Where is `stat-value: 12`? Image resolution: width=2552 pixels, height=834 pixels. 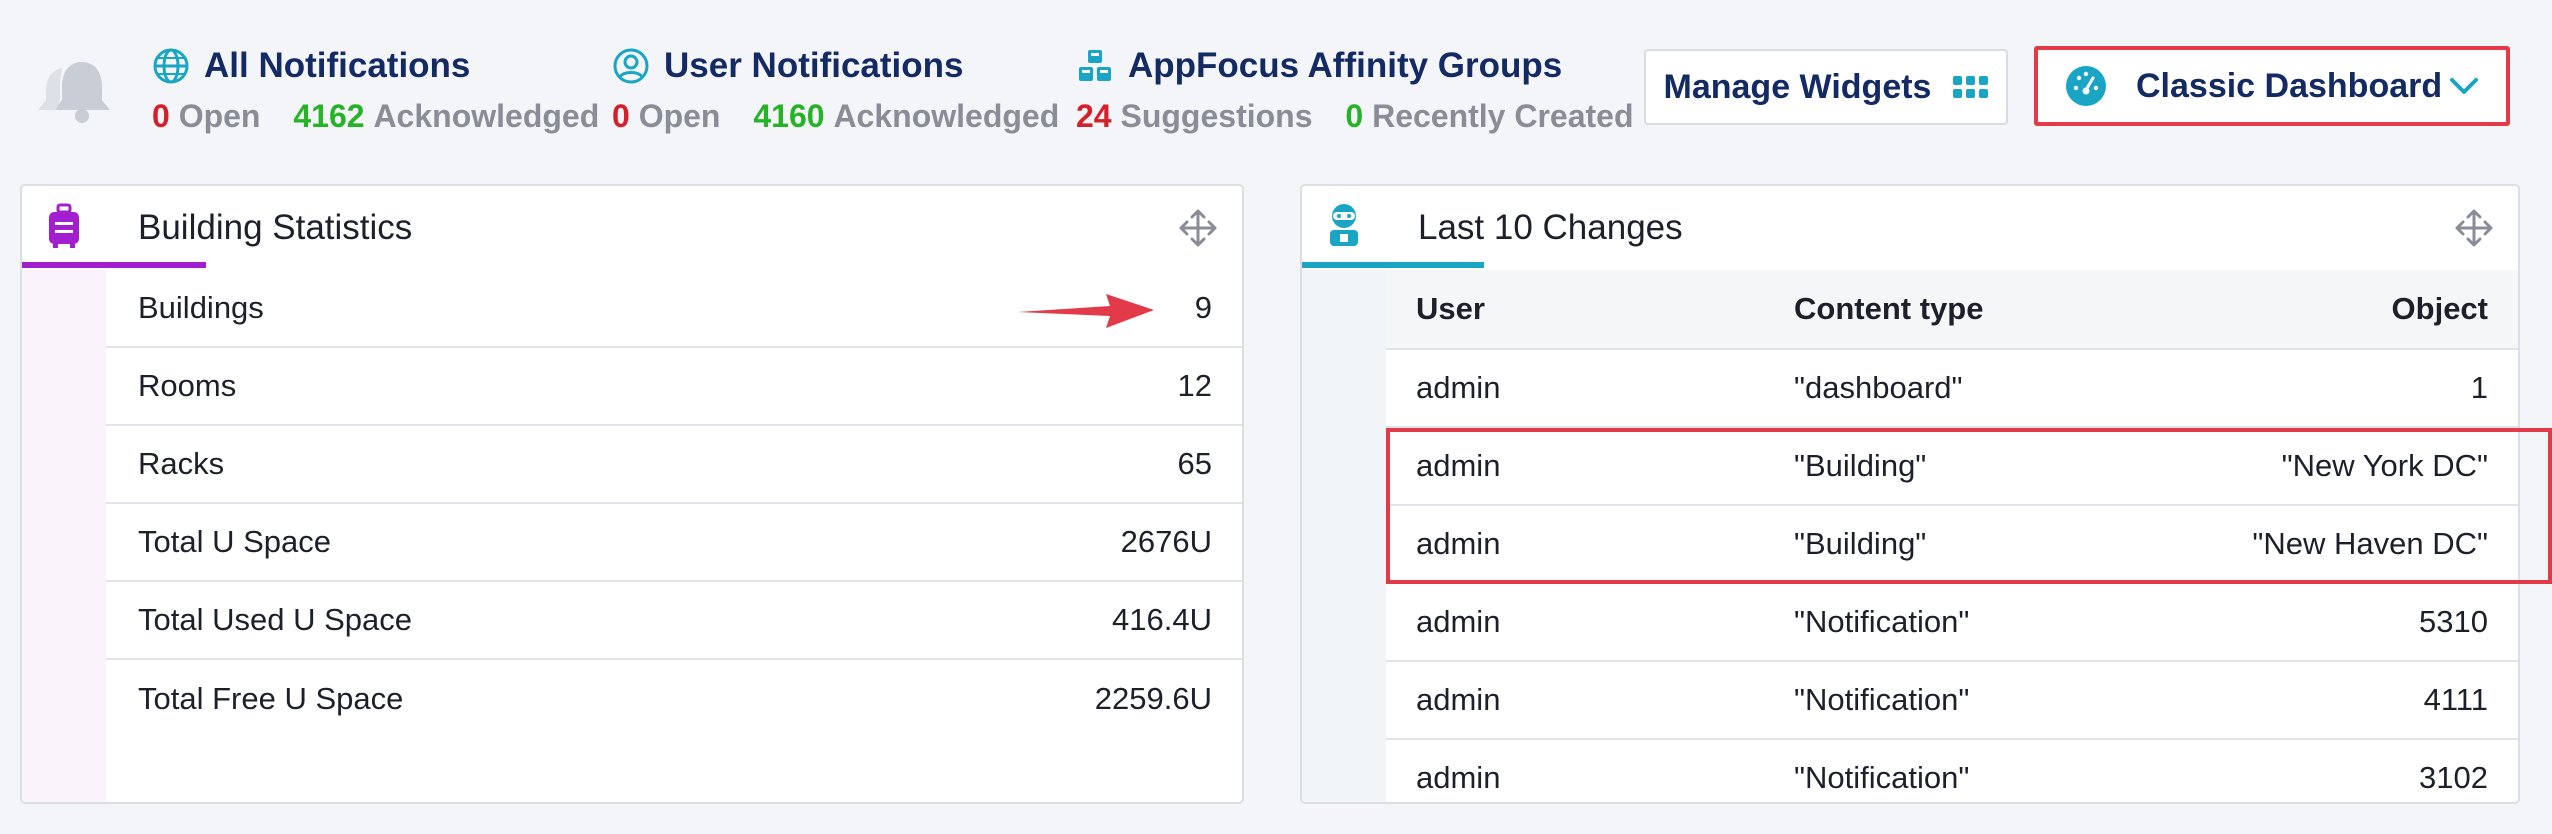 stat-value: 12 is located at coordinates (1194, 385).